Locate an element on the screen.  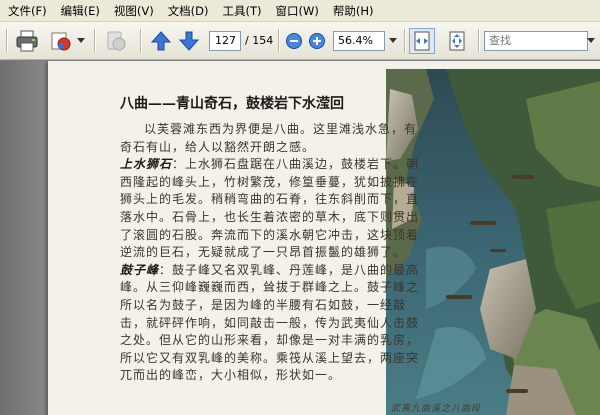
fit-width-button is located at coordinates (422, 41).